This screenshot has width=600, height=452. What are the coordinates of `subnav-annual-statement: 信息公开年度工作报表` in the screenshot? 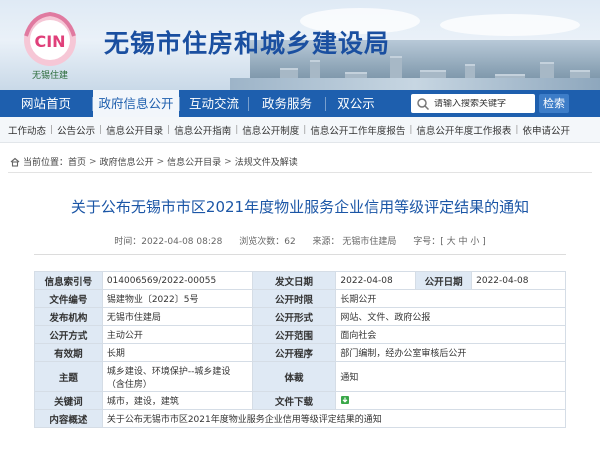 It's located at (463, 130).